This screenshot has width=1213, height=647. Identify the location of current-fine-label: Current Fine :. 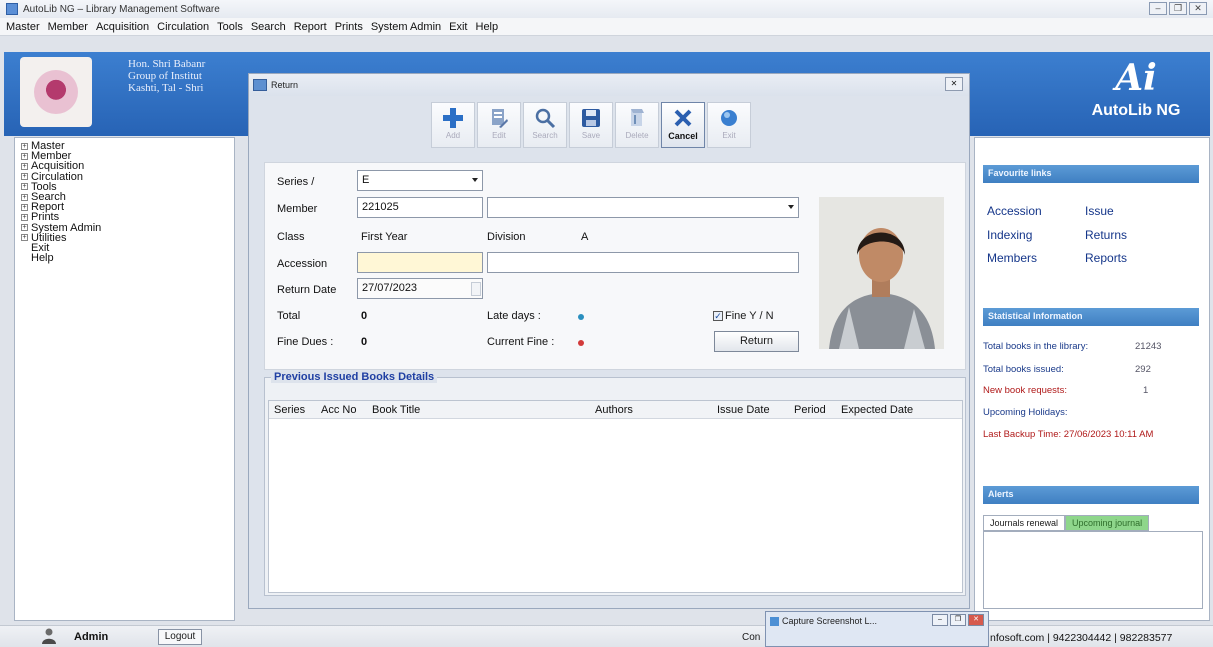
(521, 342).